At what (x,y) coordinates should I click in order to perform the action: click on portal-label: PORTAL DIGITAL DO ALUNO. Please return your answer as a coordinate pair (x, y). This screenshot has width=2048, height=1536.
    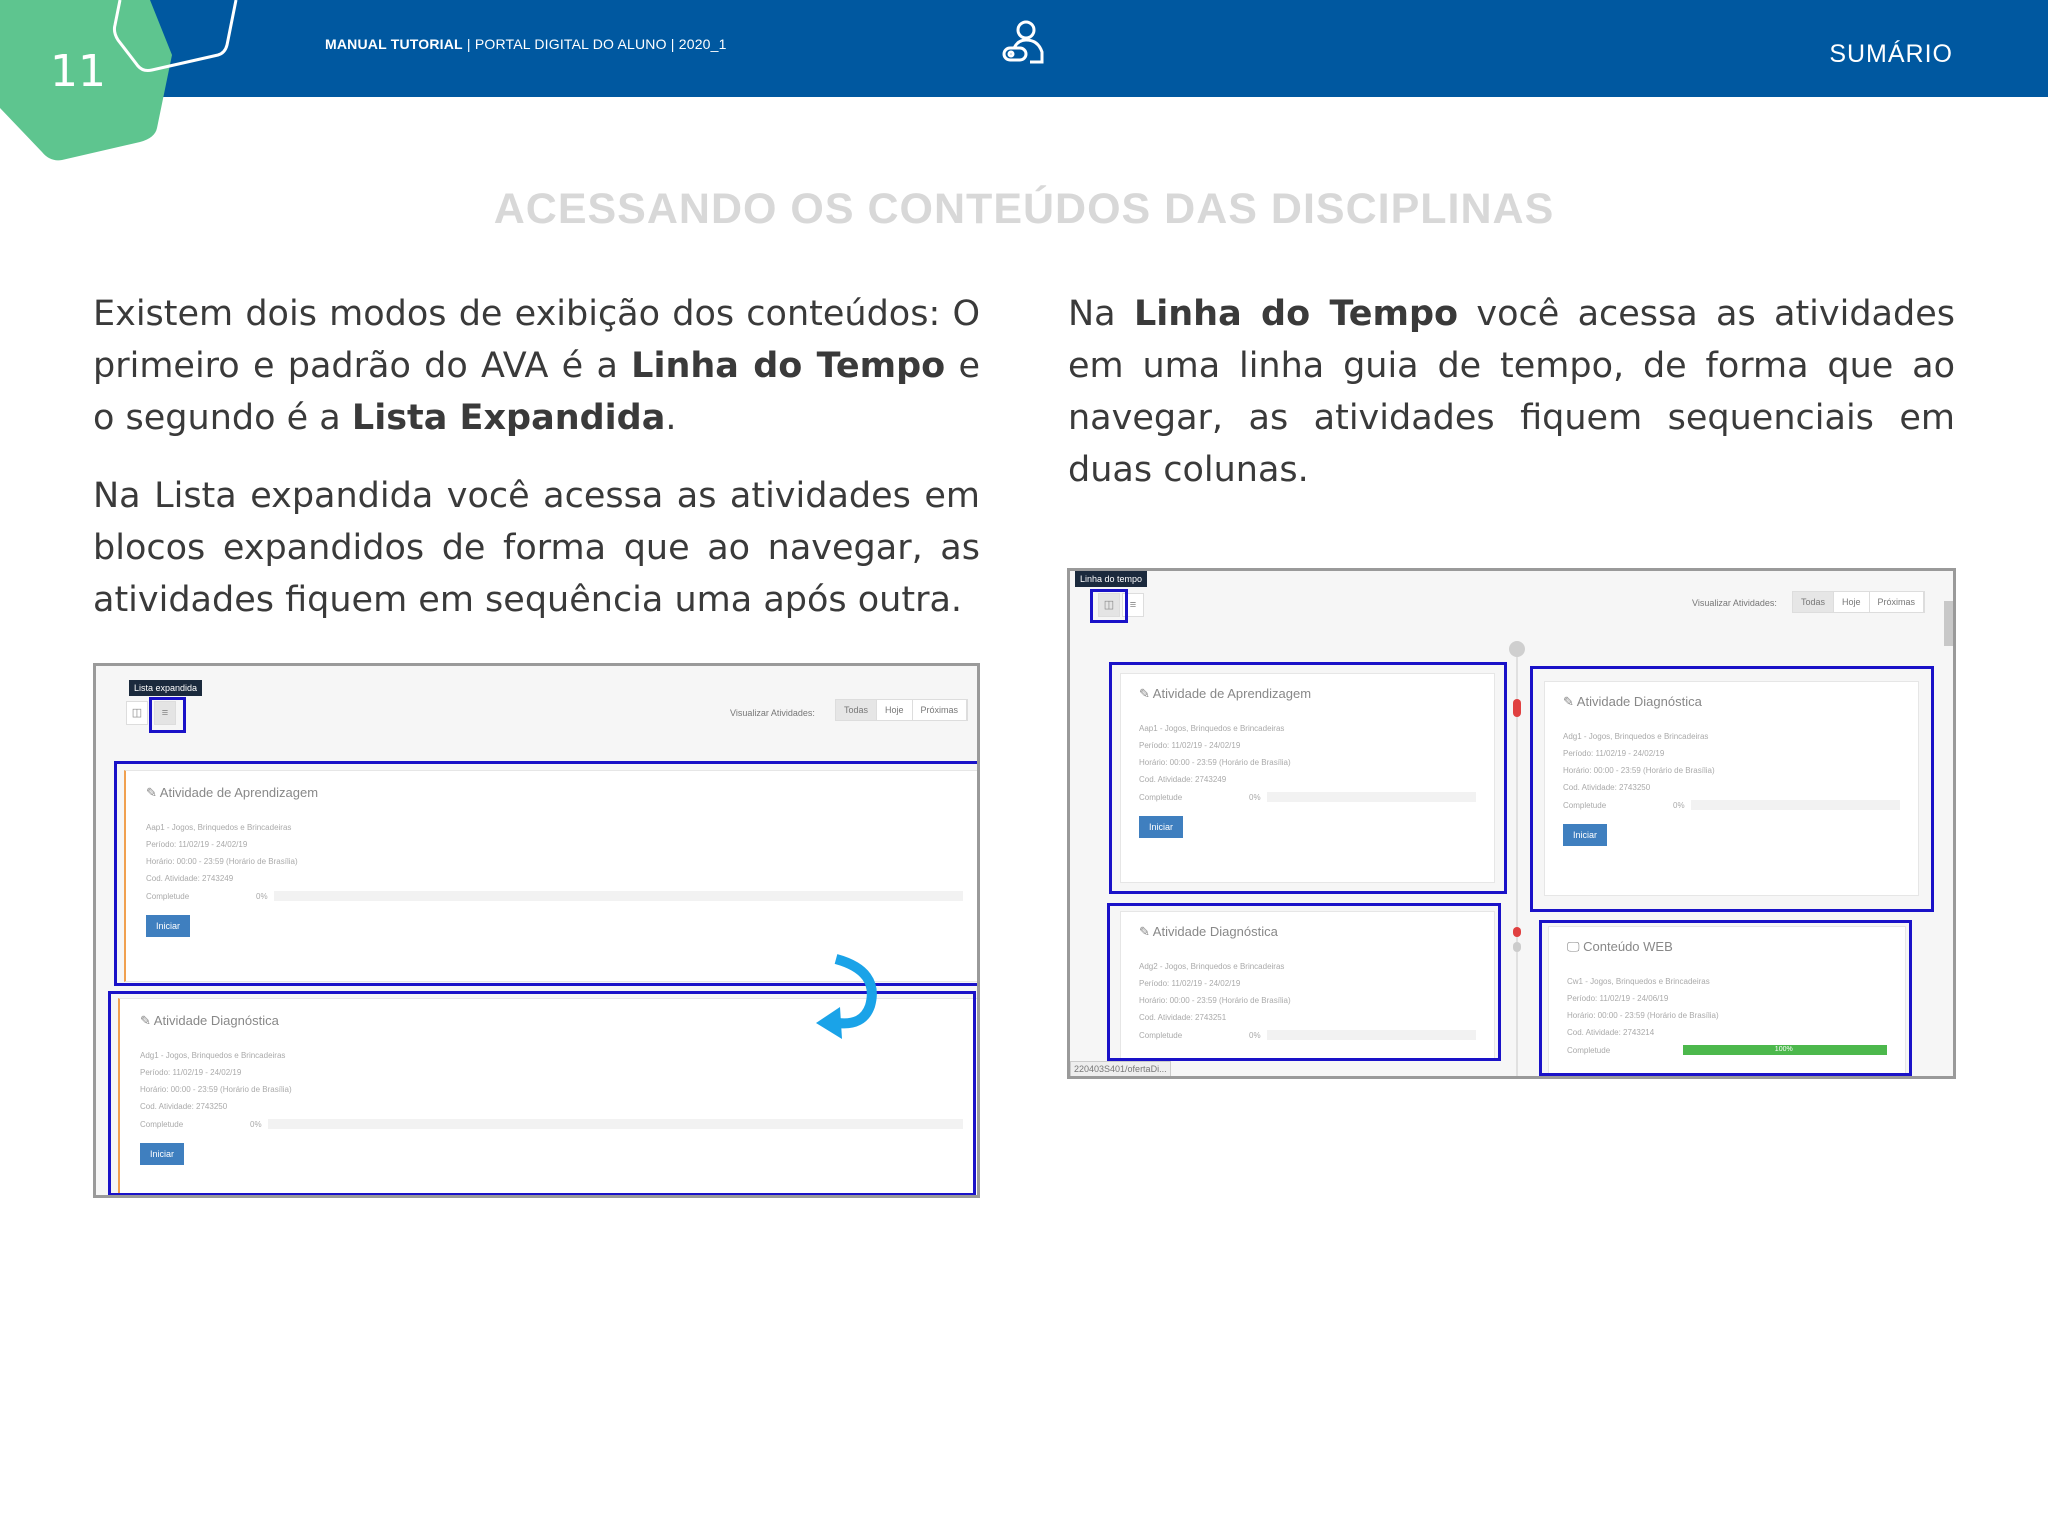
    Looking at the image, I should click on (570, 44).